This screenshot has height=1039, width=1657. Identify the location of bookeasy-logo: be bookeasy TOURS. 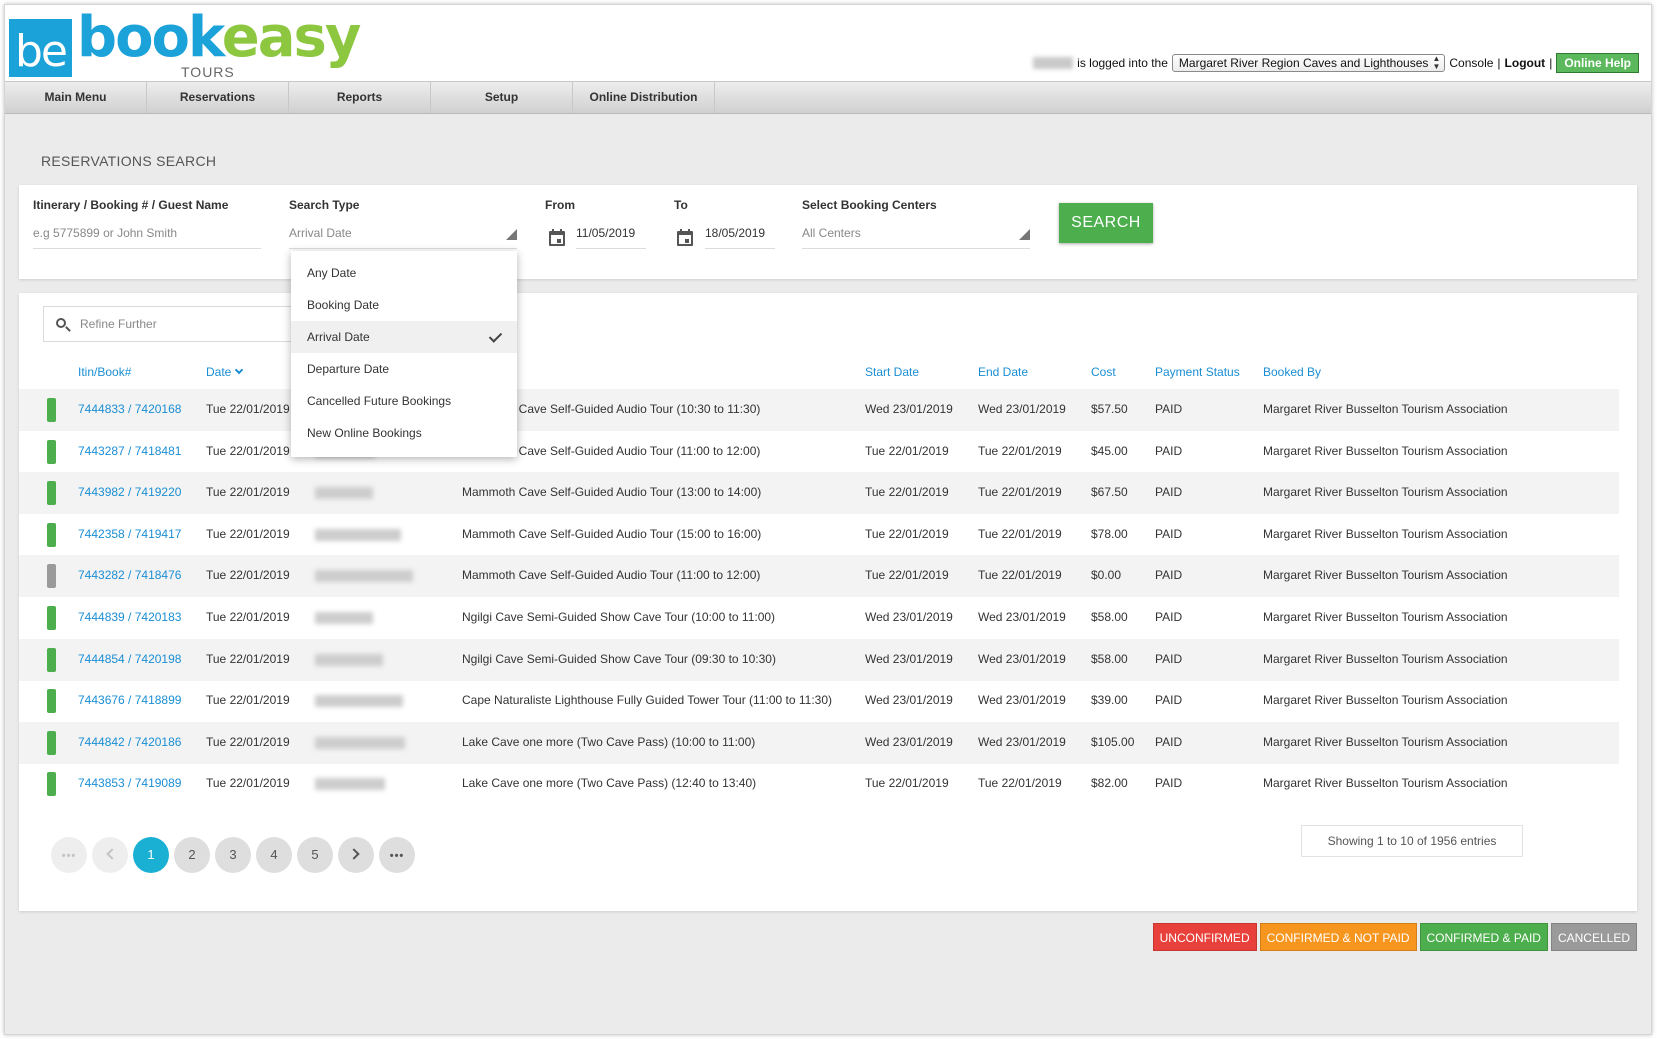
(189, 42).